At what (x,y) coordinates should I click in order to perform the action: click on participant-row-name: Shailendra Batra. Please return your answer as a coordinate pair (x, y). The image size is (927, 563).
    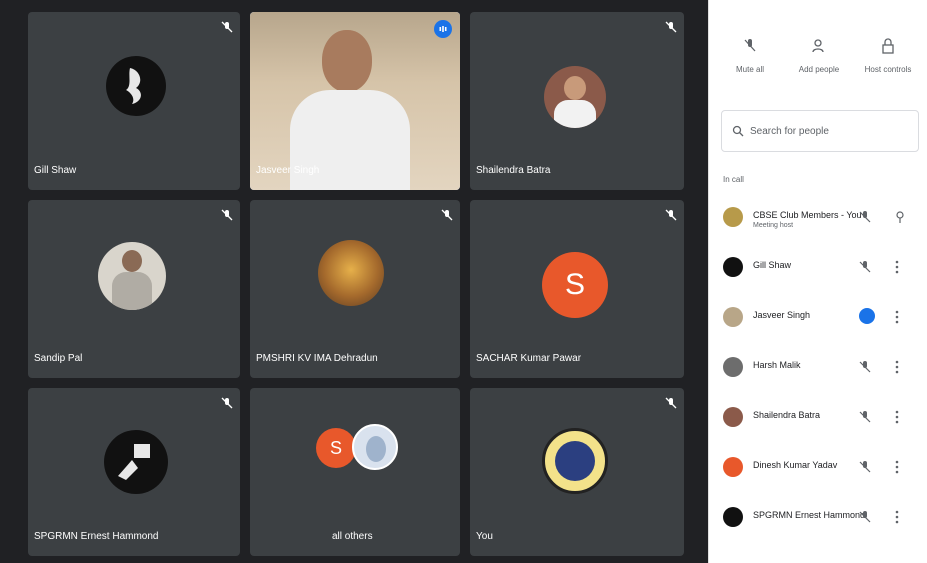
    Looking at the image, I should click on (787, 415).